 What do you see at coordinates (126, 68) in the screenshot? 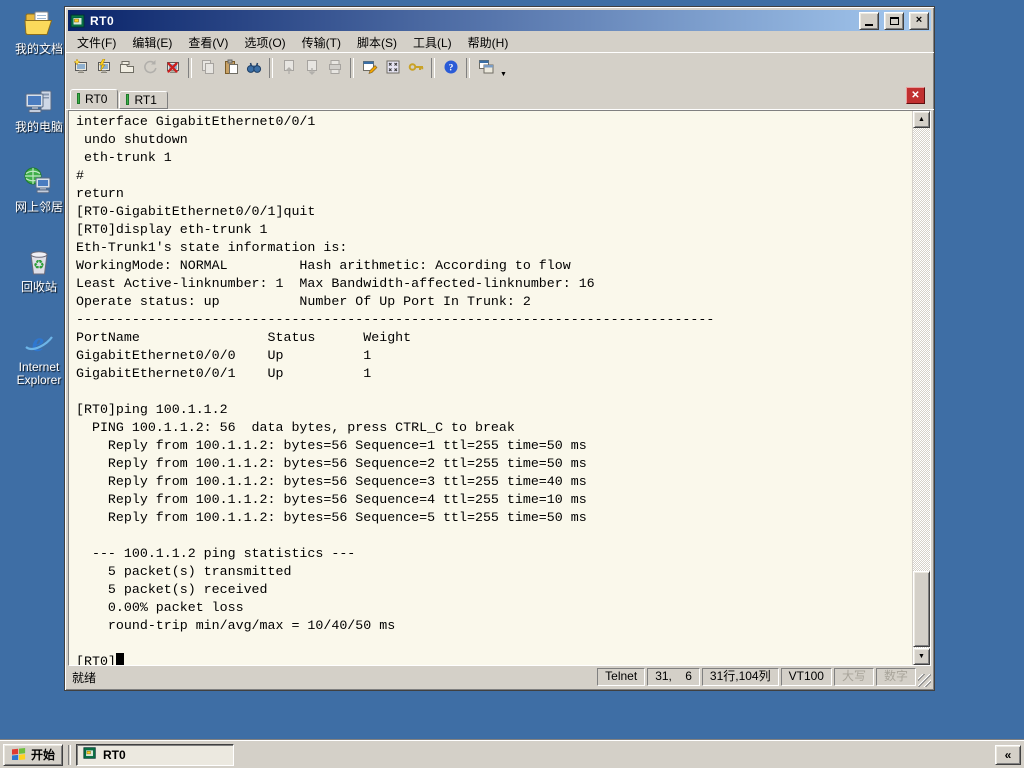
I see `tab-connect-icon` at bounding box center [126, 68].